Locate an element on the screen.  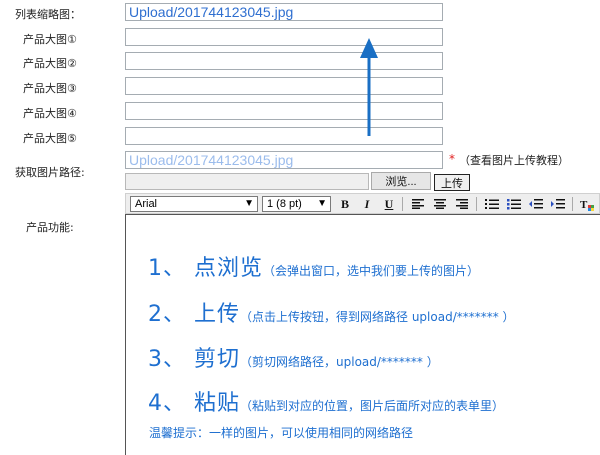
up-arrow-annotation is located at coordinates (369, 87).